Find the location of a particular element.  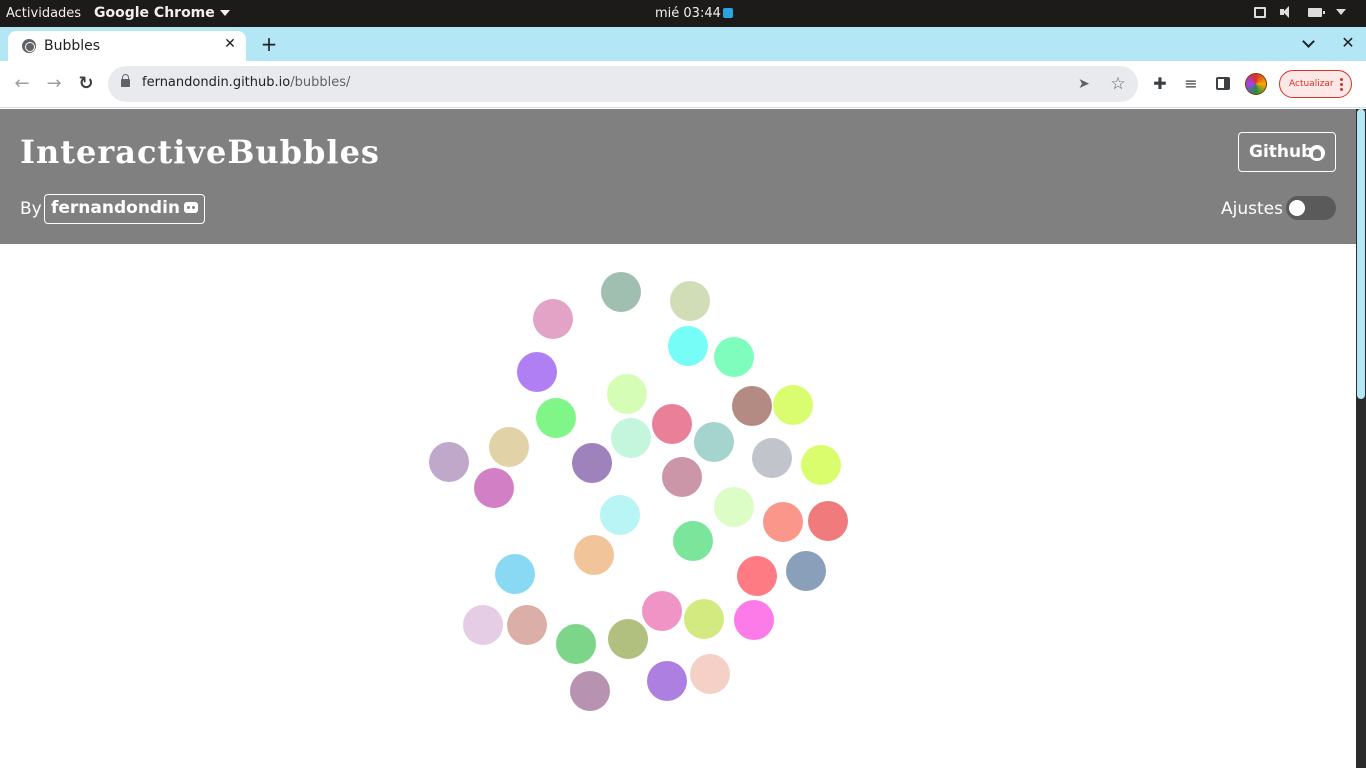

system-top-bar: Actividades Google Chrome mié 03:44 is located at coordinates (683, 13).